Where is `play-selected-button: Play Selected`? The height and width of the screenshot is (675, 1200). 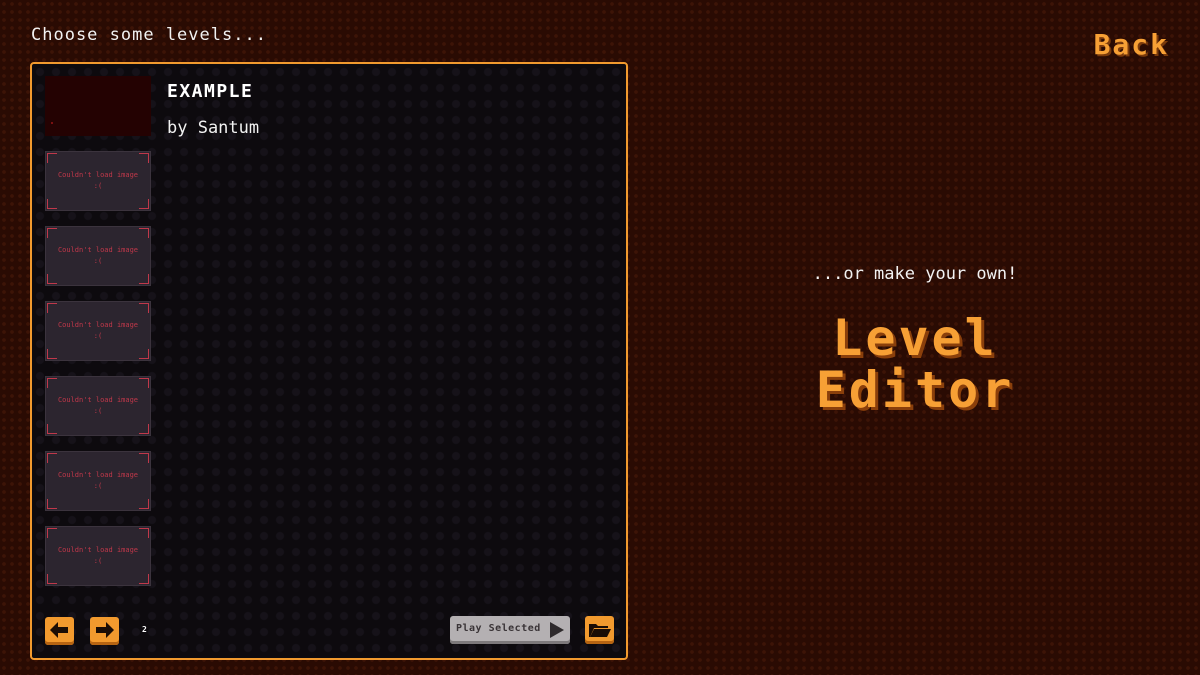 play-selected-button: Play Selected is located at coordinates (510, 630).